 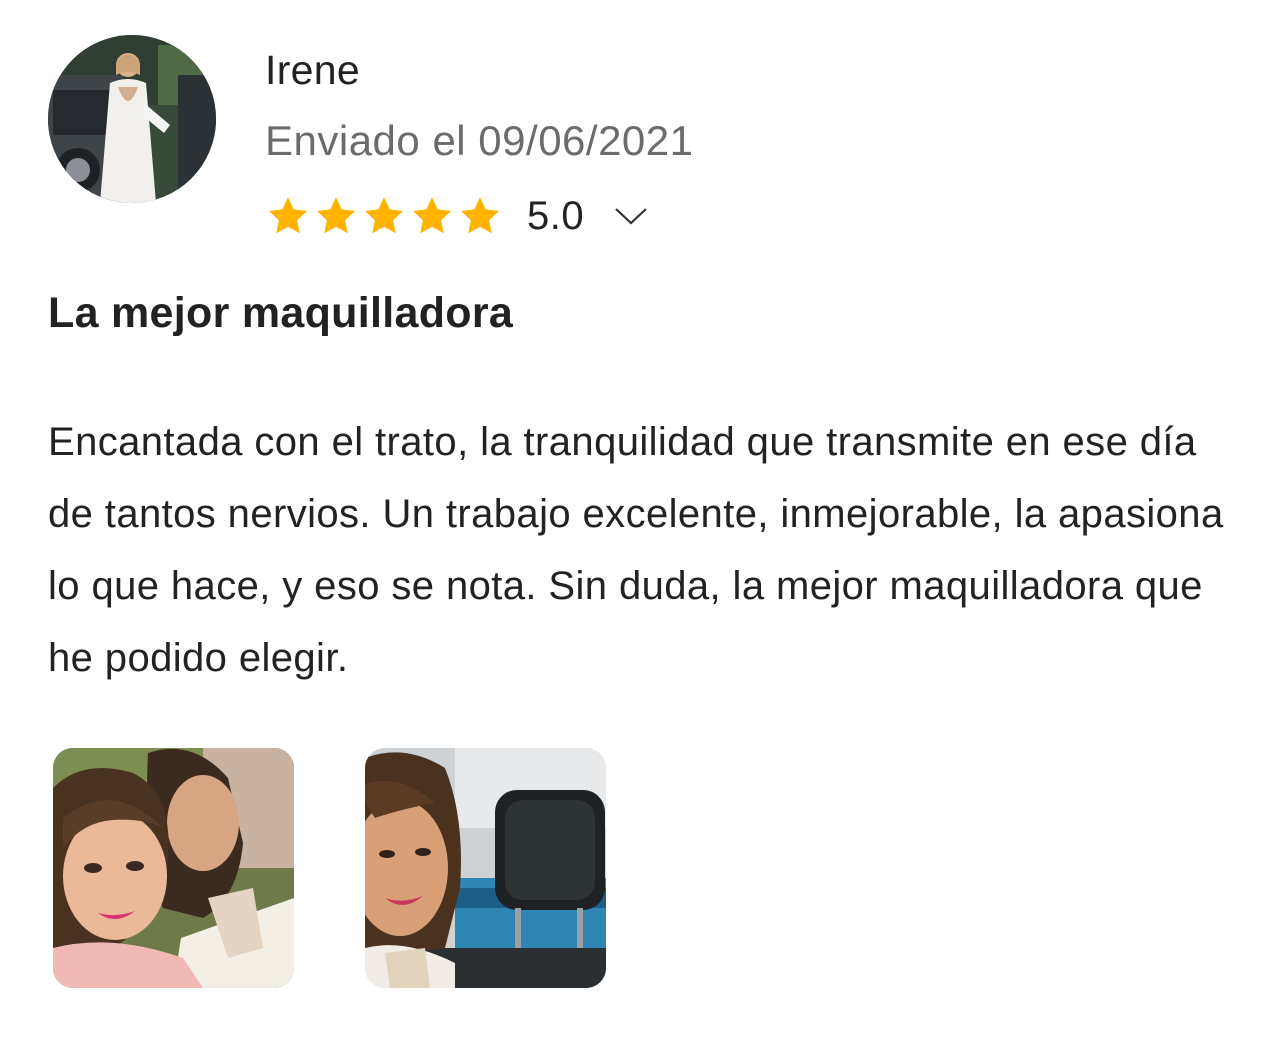 What do you see at coordinates (132, 119) in the screenshot?
I see `reviewer-avatar` at bounding box center [132, 119].